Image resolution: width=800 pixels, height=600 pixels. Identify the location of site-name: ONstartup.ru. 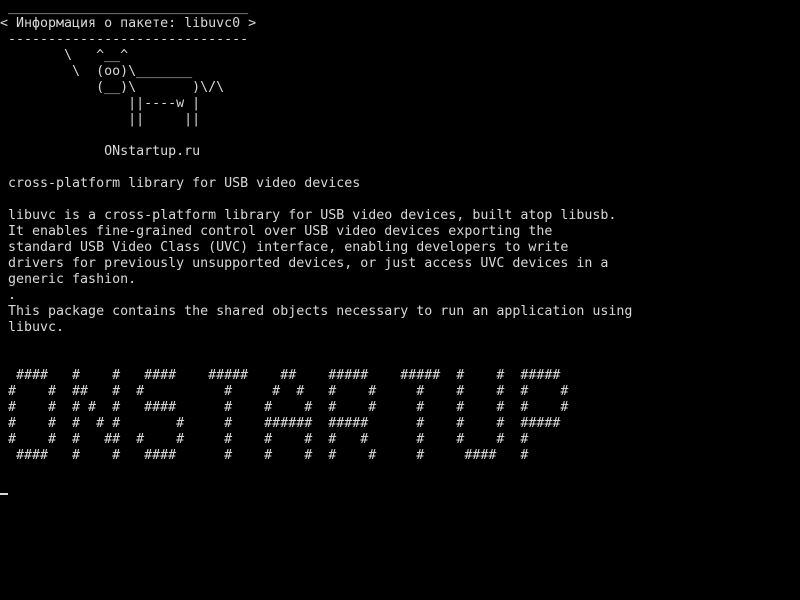
(100, 151).